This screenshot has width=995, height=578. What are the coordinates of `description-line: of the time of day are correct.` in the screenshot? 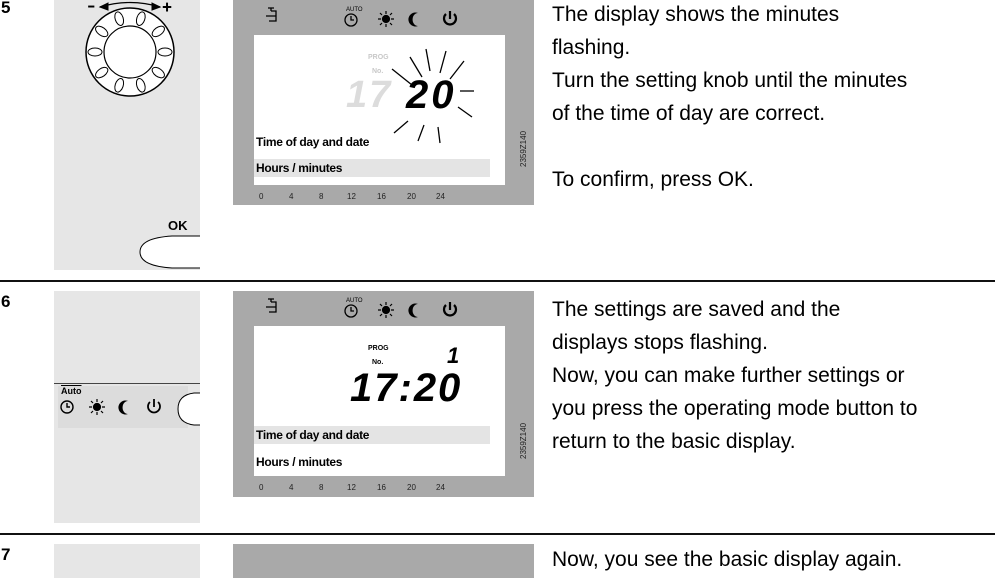 It's located at (689, 113).